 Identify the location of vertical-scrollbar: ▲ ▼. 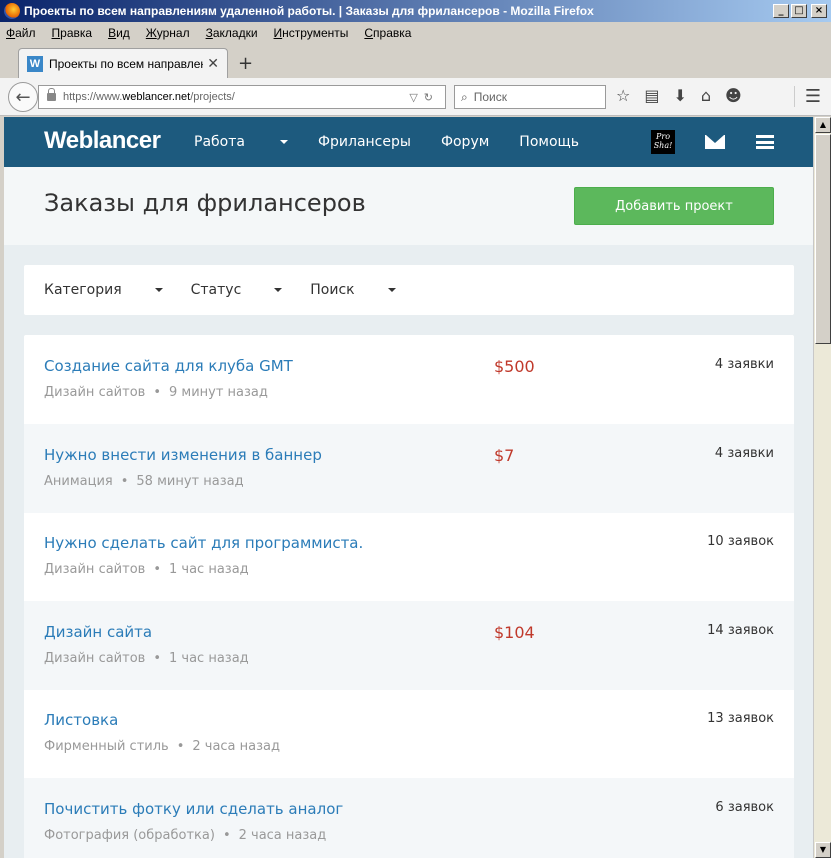
(822, 487).